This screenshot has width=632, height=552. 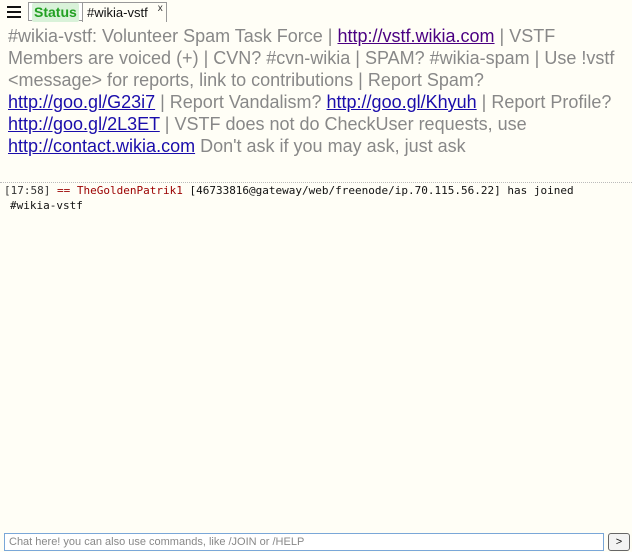 What do you see at coordinates (81, 102) in the screenshot?
I see `topic-link-report-spam: http://goo.gl/G23i7` at bounding box center [81, 102].